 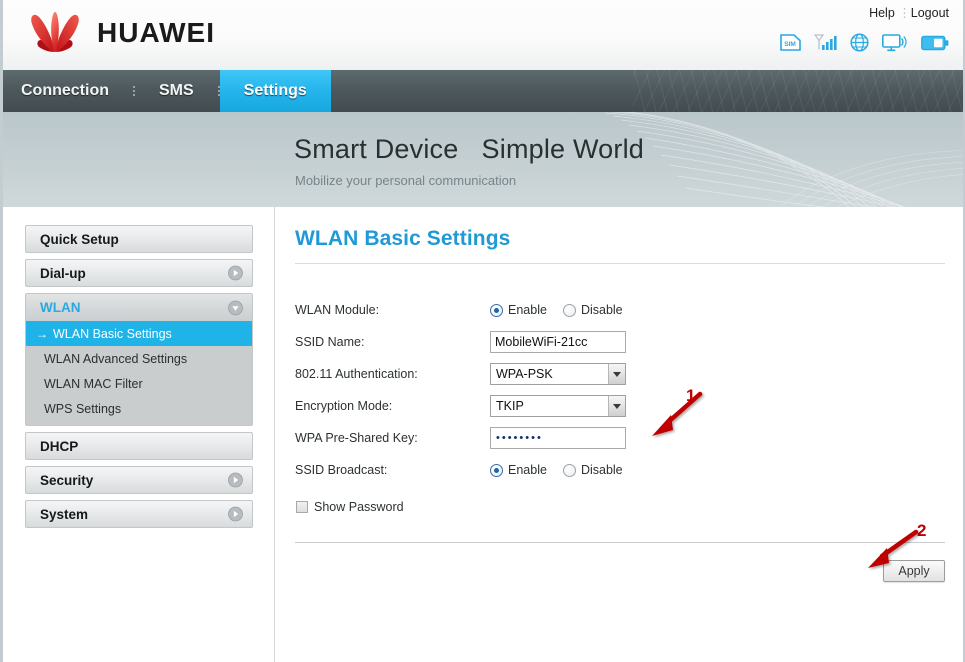 What do you see at coordinates (527, 310) in the screenshot?
I see `wlan-module-enable-label: Enable` at bounding box center [527, 310].